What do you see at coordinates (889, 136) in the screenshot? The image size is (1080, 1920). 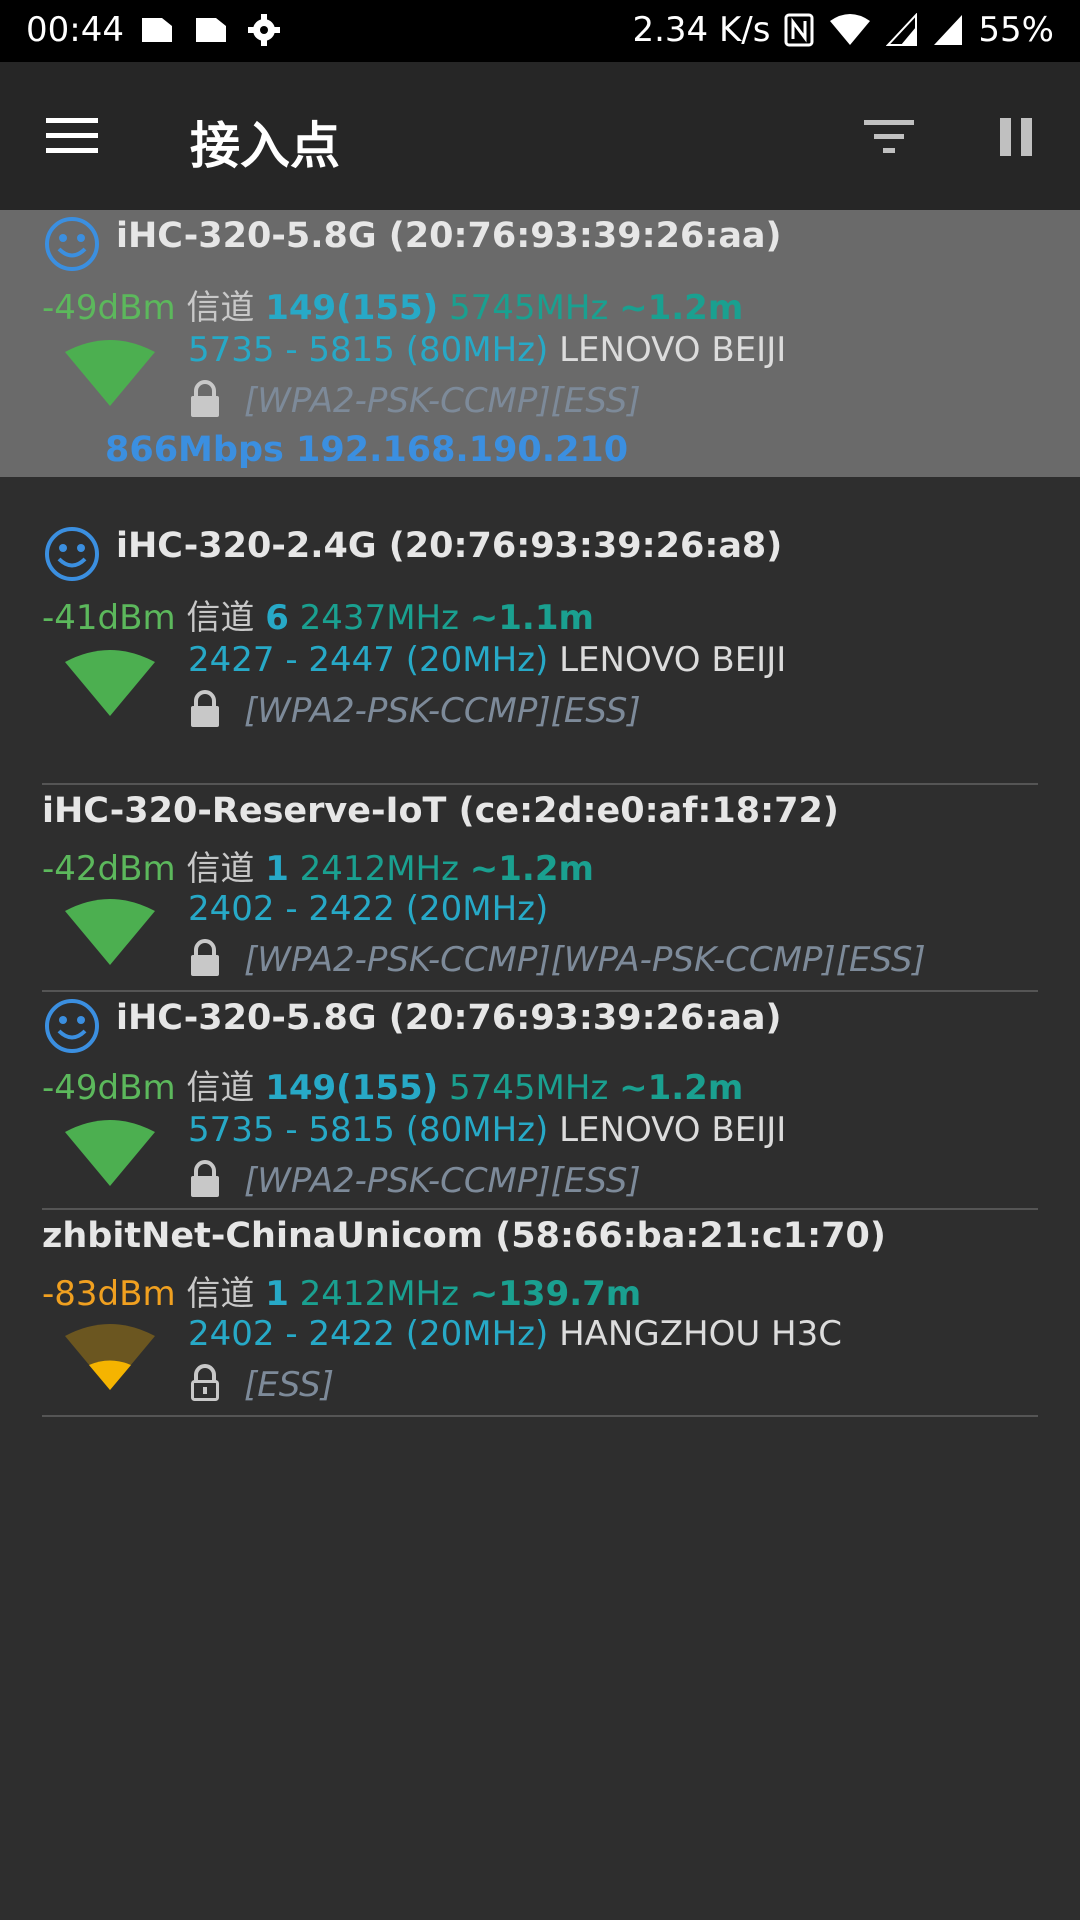 I see `filter-icon` at bounding box center [889, 136].